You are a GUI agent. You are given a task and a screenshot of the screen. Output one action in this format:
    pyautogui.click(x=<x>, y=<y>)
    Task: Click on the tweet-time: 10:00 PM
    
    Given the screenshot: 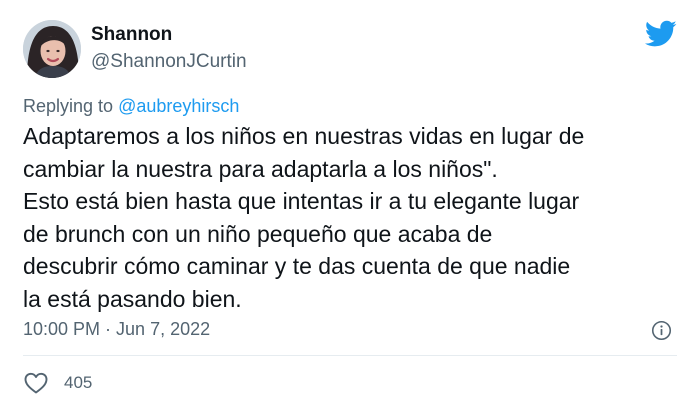 What is the action you would take?
    pyautogui.click(x=62, y=329)
    